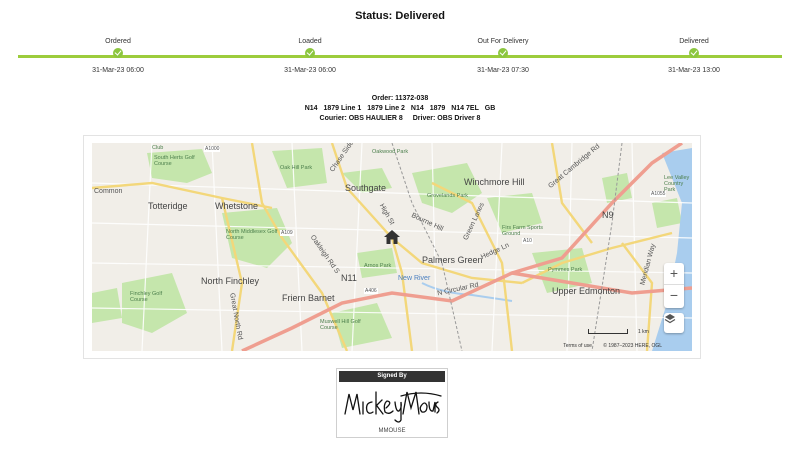  Describe the element at coordinates (494, 182) in the screenshot. I see `map-place-label: Winchmore Hill` at that location.